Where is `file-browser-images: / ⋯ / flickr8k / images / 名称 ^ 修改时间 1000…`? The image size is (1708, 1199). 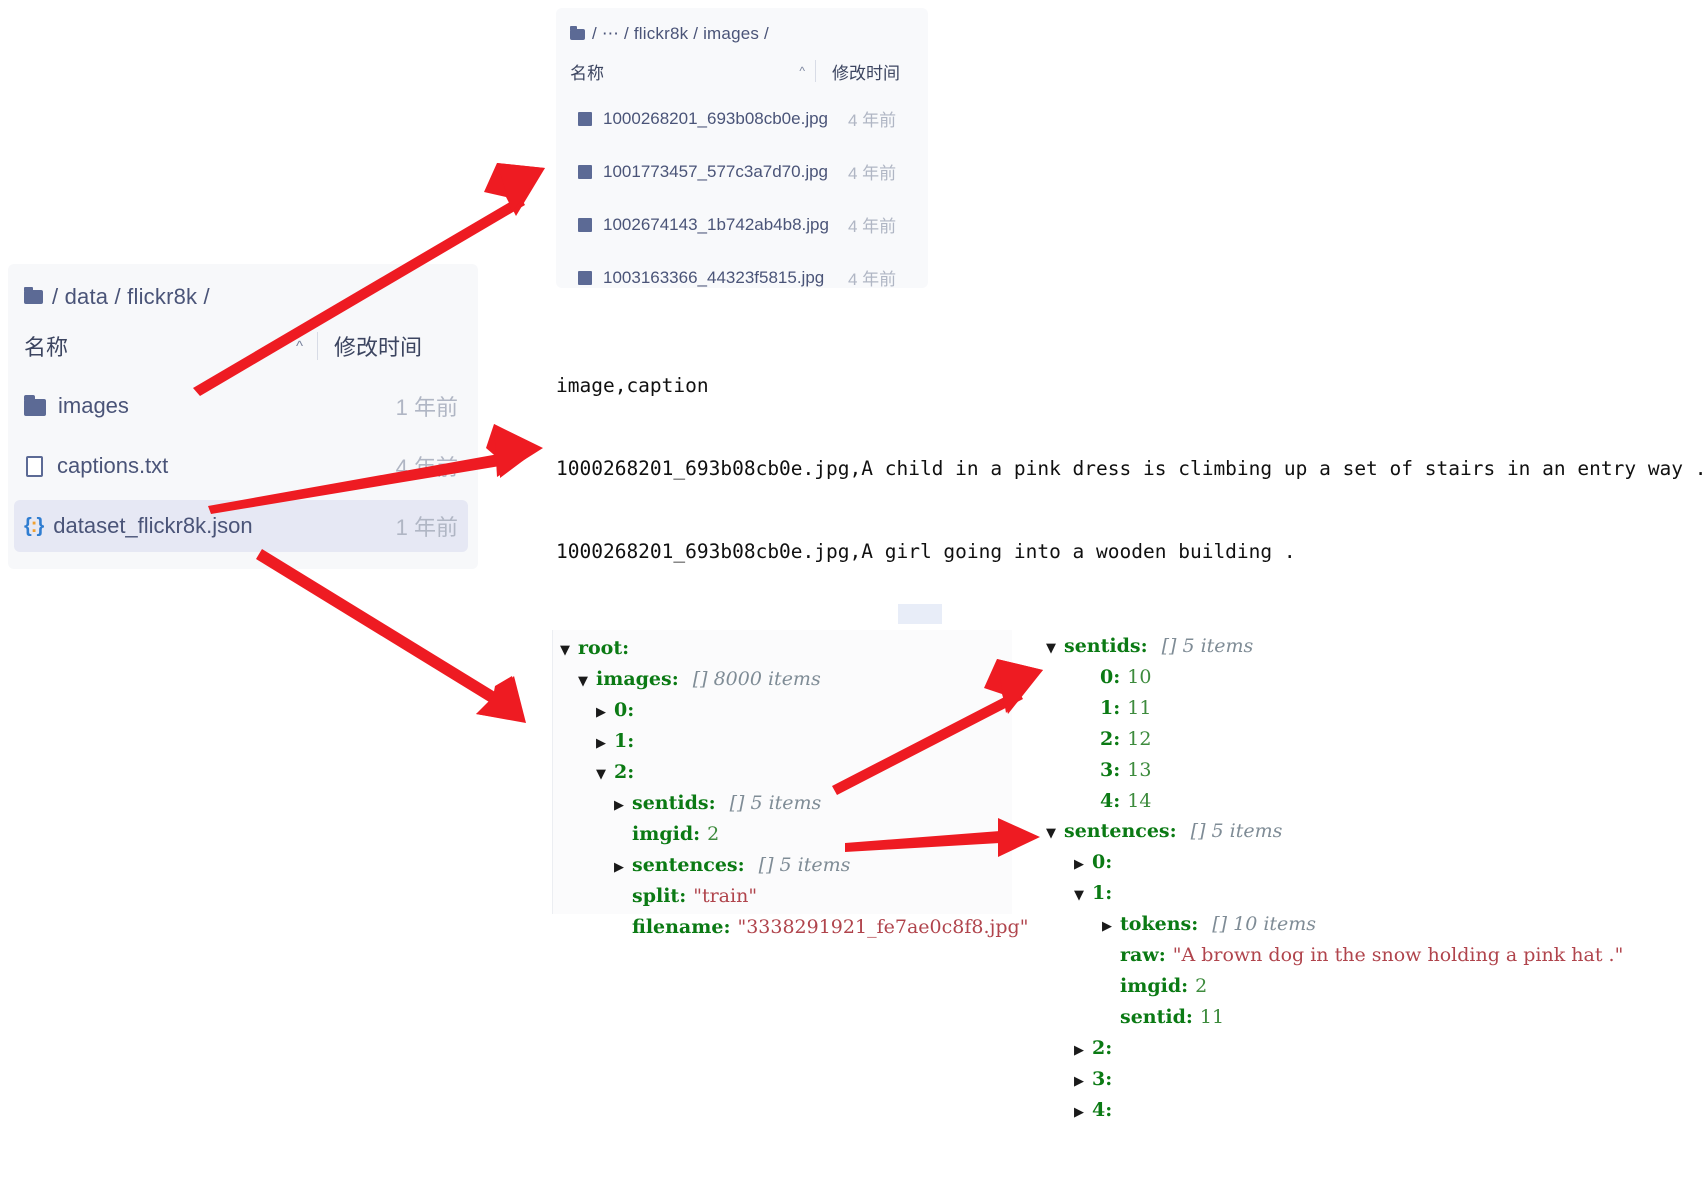
file-browser-images: / ⋯ / flickr8k / images / 名称 ^ 修改时间 1000… is located at coordinates (742, 148).